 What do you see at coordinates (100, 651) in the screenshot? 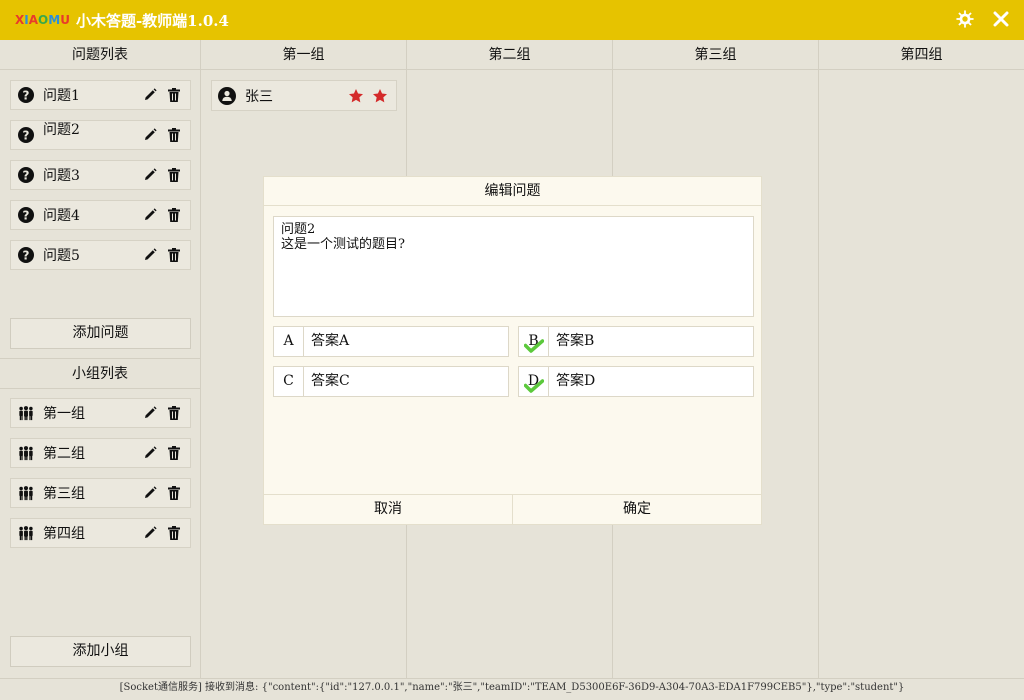
I see `add-group-button: 添加小组` at bounding box center [100, 651].